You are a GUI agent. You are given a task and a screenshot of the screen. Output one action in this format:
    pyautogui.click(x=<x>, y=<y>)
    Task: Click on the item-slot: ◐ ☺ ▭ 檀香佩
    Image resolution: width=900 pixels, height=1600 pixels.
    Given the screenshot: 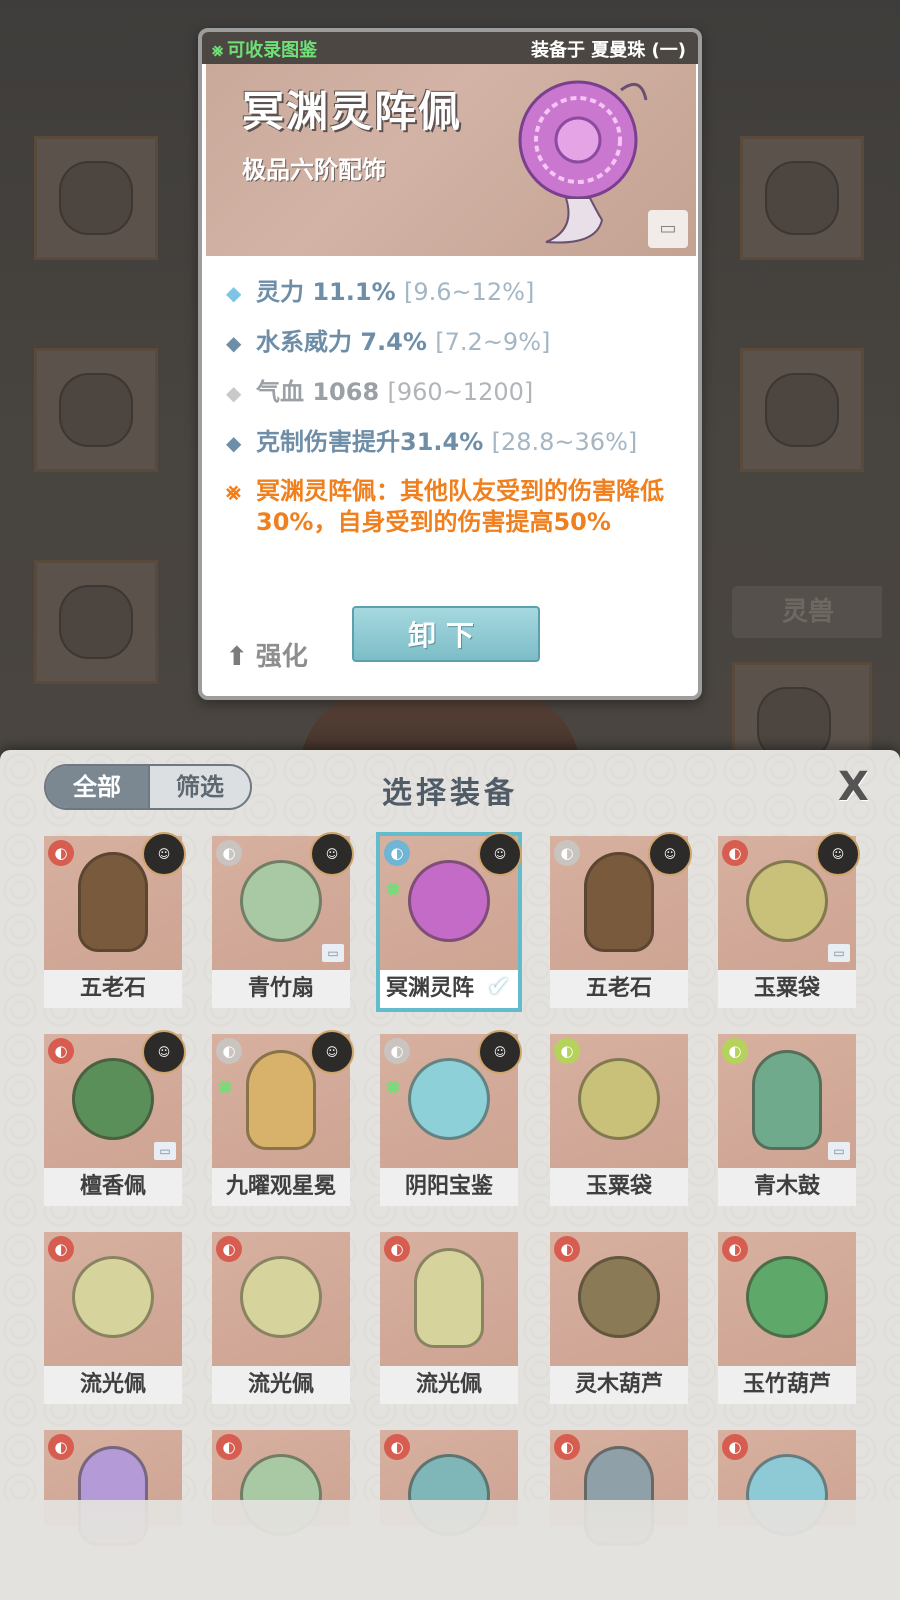 What is the action you would take?
    pyautogui.click(x=115, y=1118)
    